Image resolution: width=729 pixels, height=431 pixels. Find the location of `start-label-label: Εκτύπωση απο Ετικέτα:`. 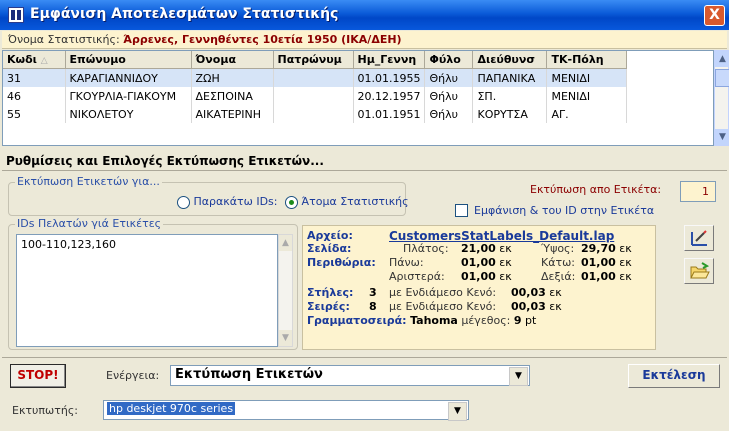

start-label-label: Εκτύπωση απο Ετικέτα: is located at coordinates (596, 189).